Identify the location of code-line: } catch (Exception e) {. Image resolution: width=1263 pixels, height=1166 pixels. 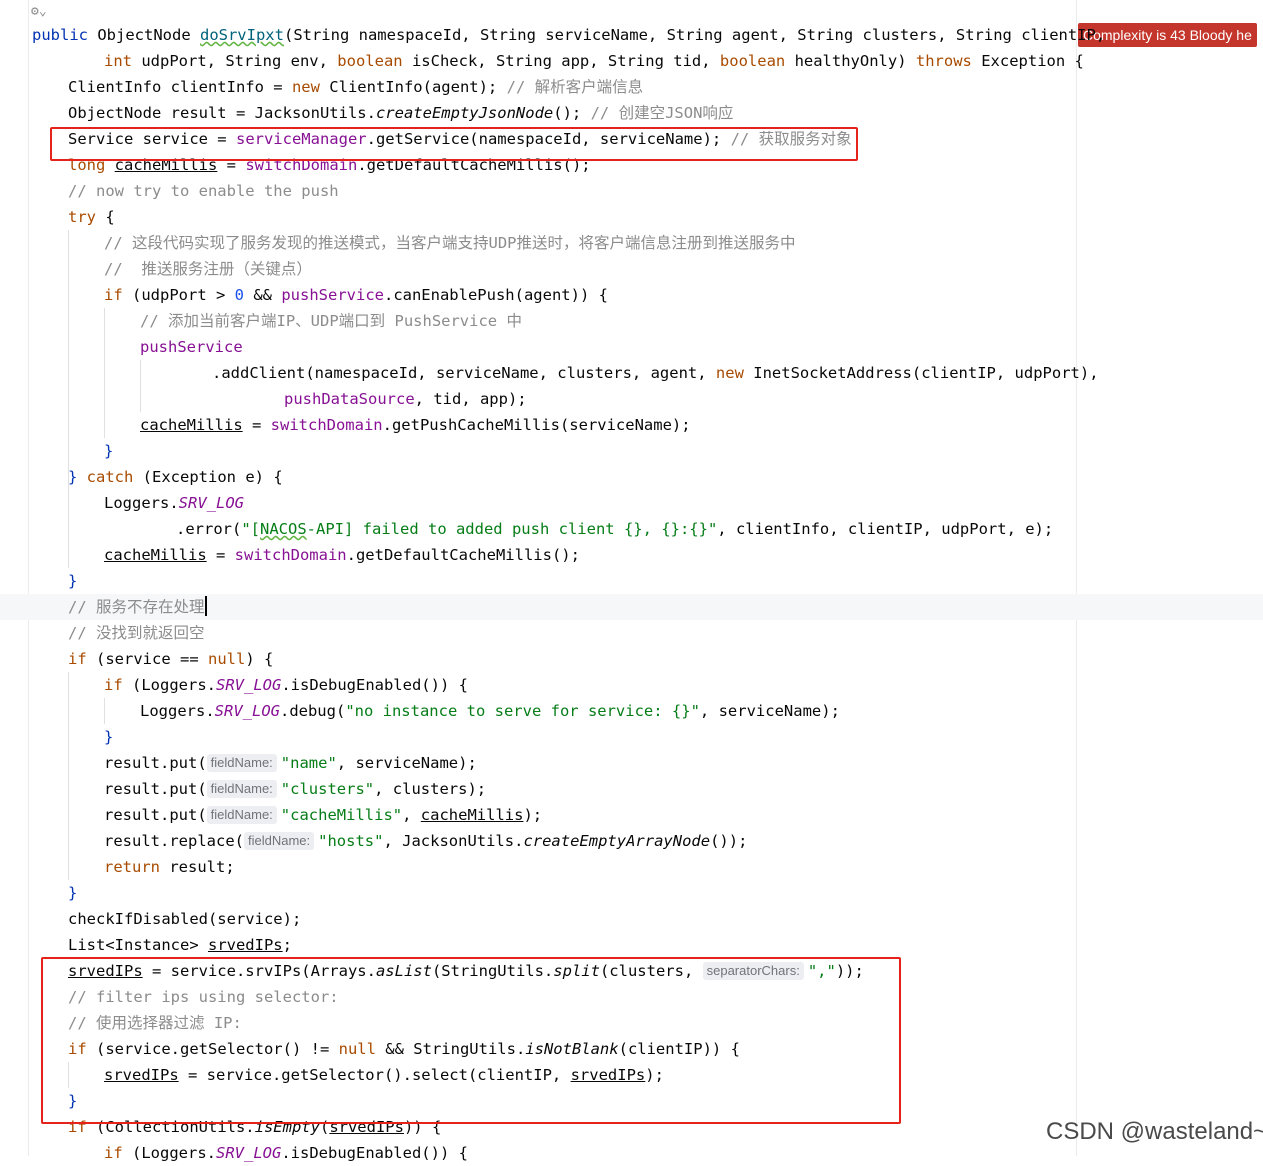
(175, 477).